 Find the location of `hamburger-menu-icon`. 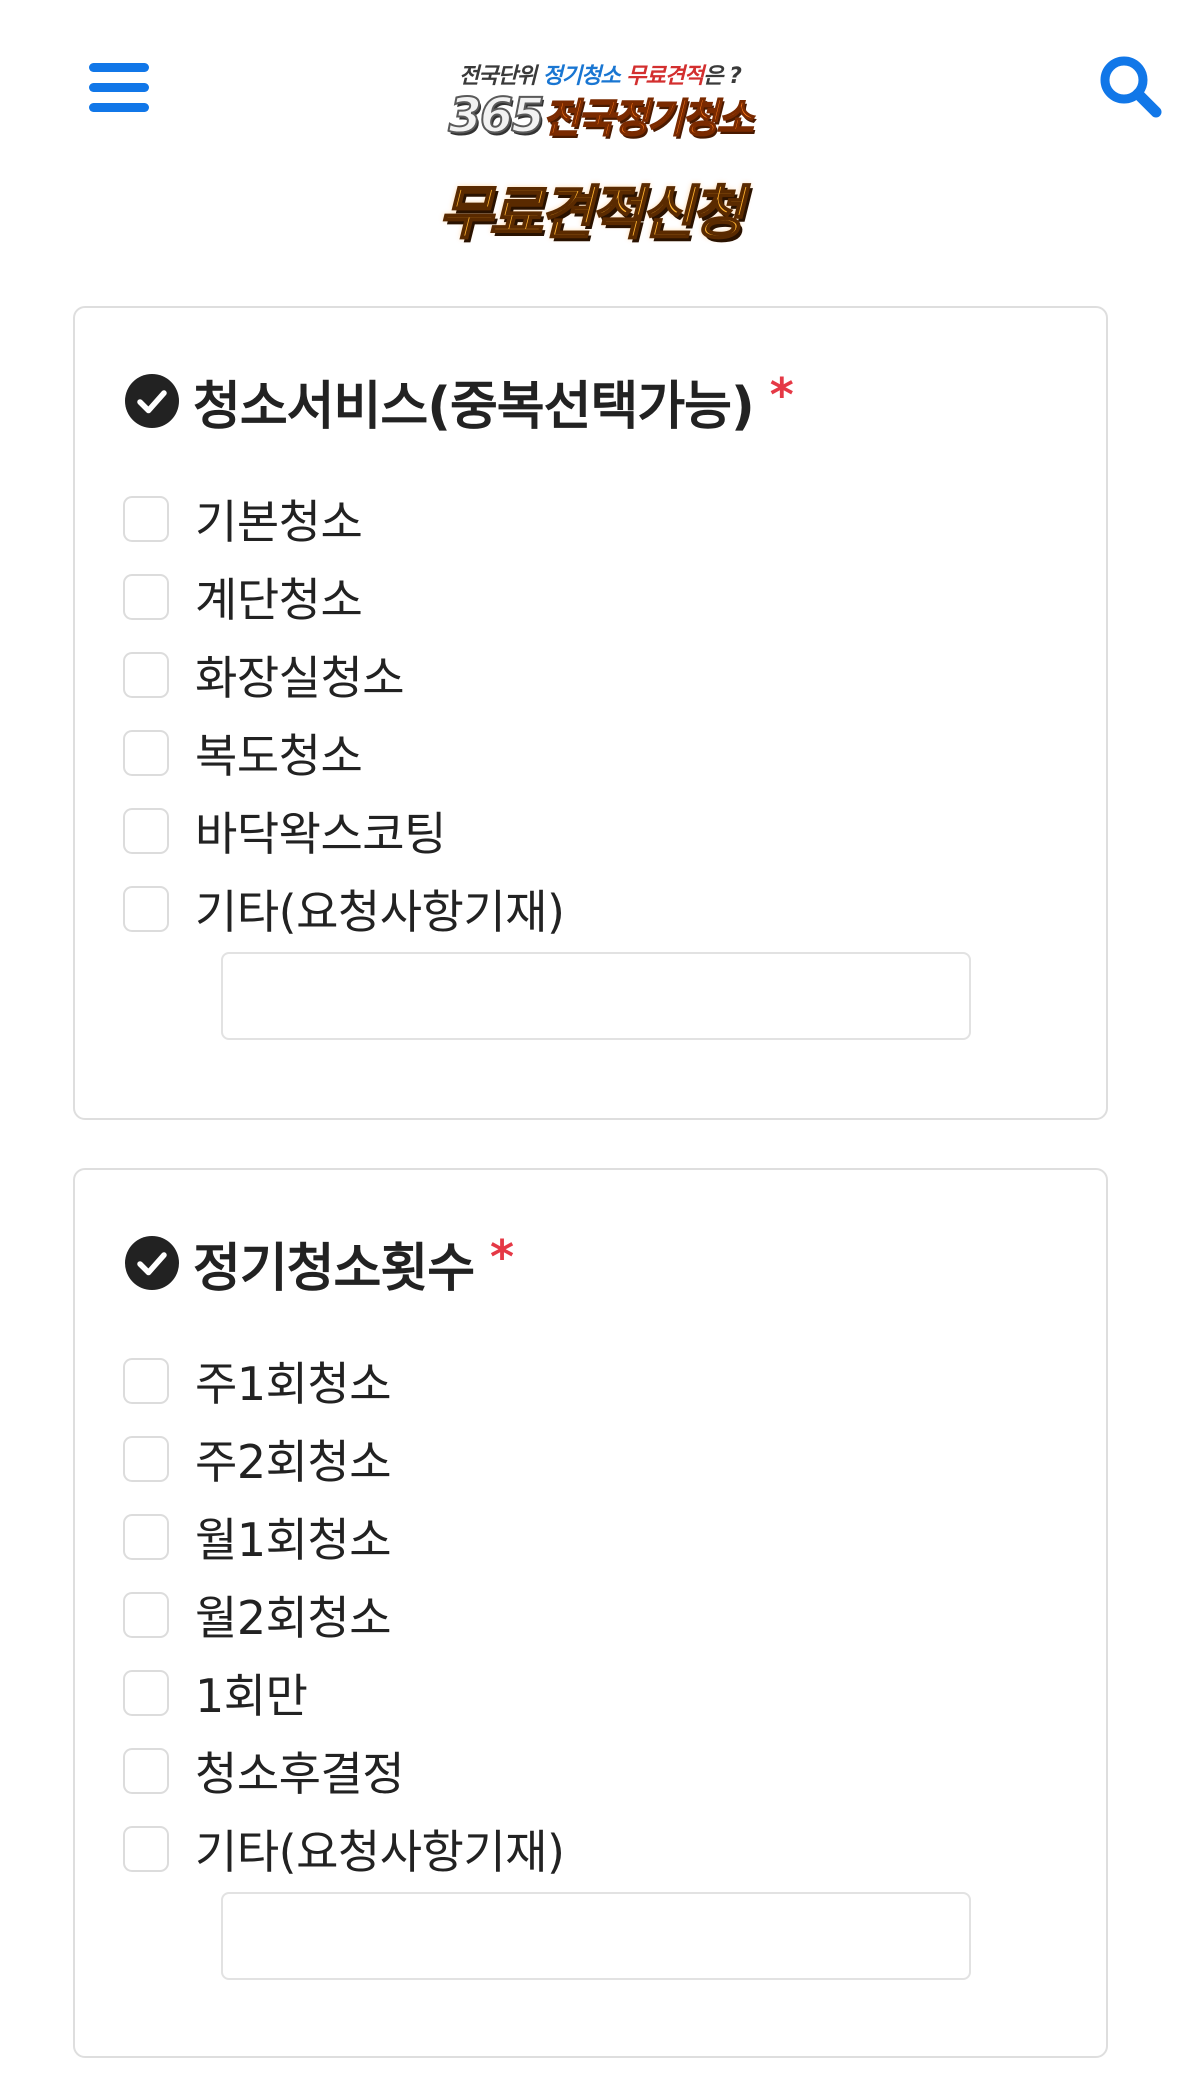

hamburger-menu-icon is located at coordinates (119, 88).